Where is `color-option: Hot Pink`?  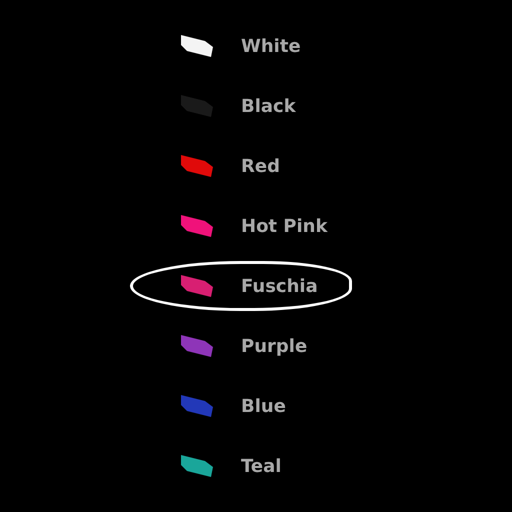 color-option: Hot Pink is located at coordinates (241, 226).